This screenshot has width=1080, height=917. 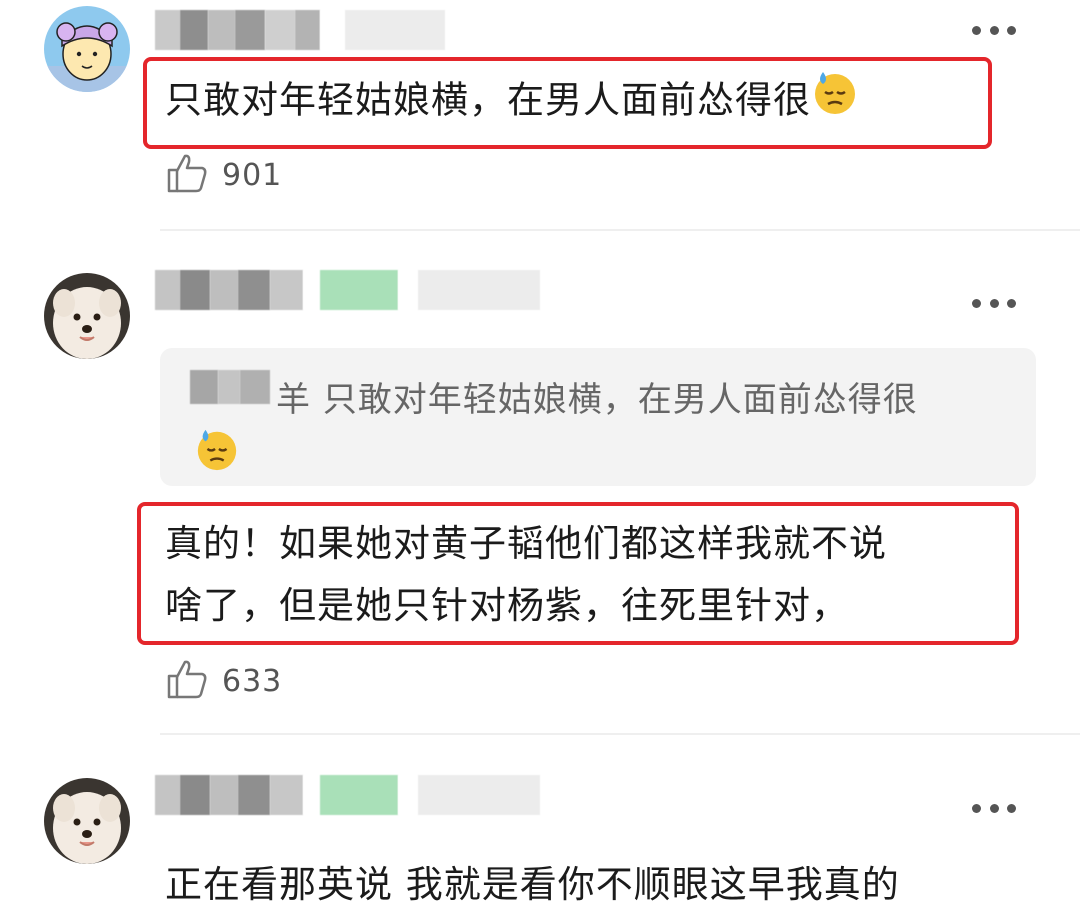 I want to click on like-count: 633, so click(x=252, y=681).